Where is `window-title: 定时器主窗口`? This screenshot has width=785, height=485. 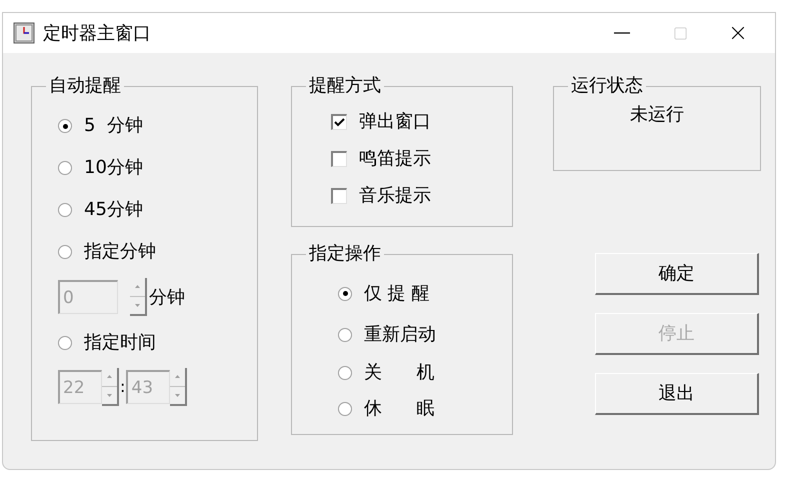 window-title: 定时器主窗口 is located at coordinates (97, 34).